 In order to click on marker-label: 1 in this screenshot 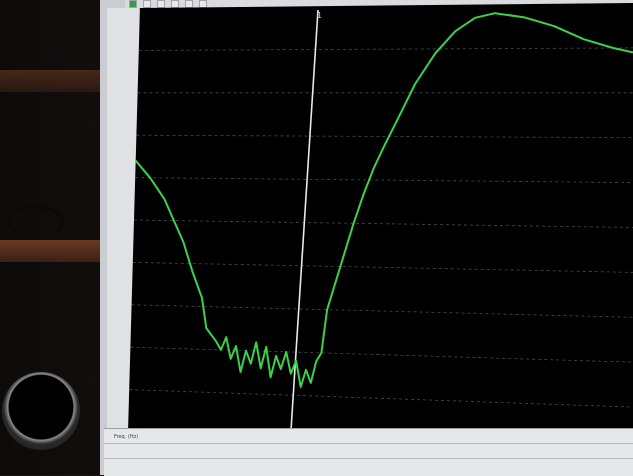, I will do `click(319, 15)`.